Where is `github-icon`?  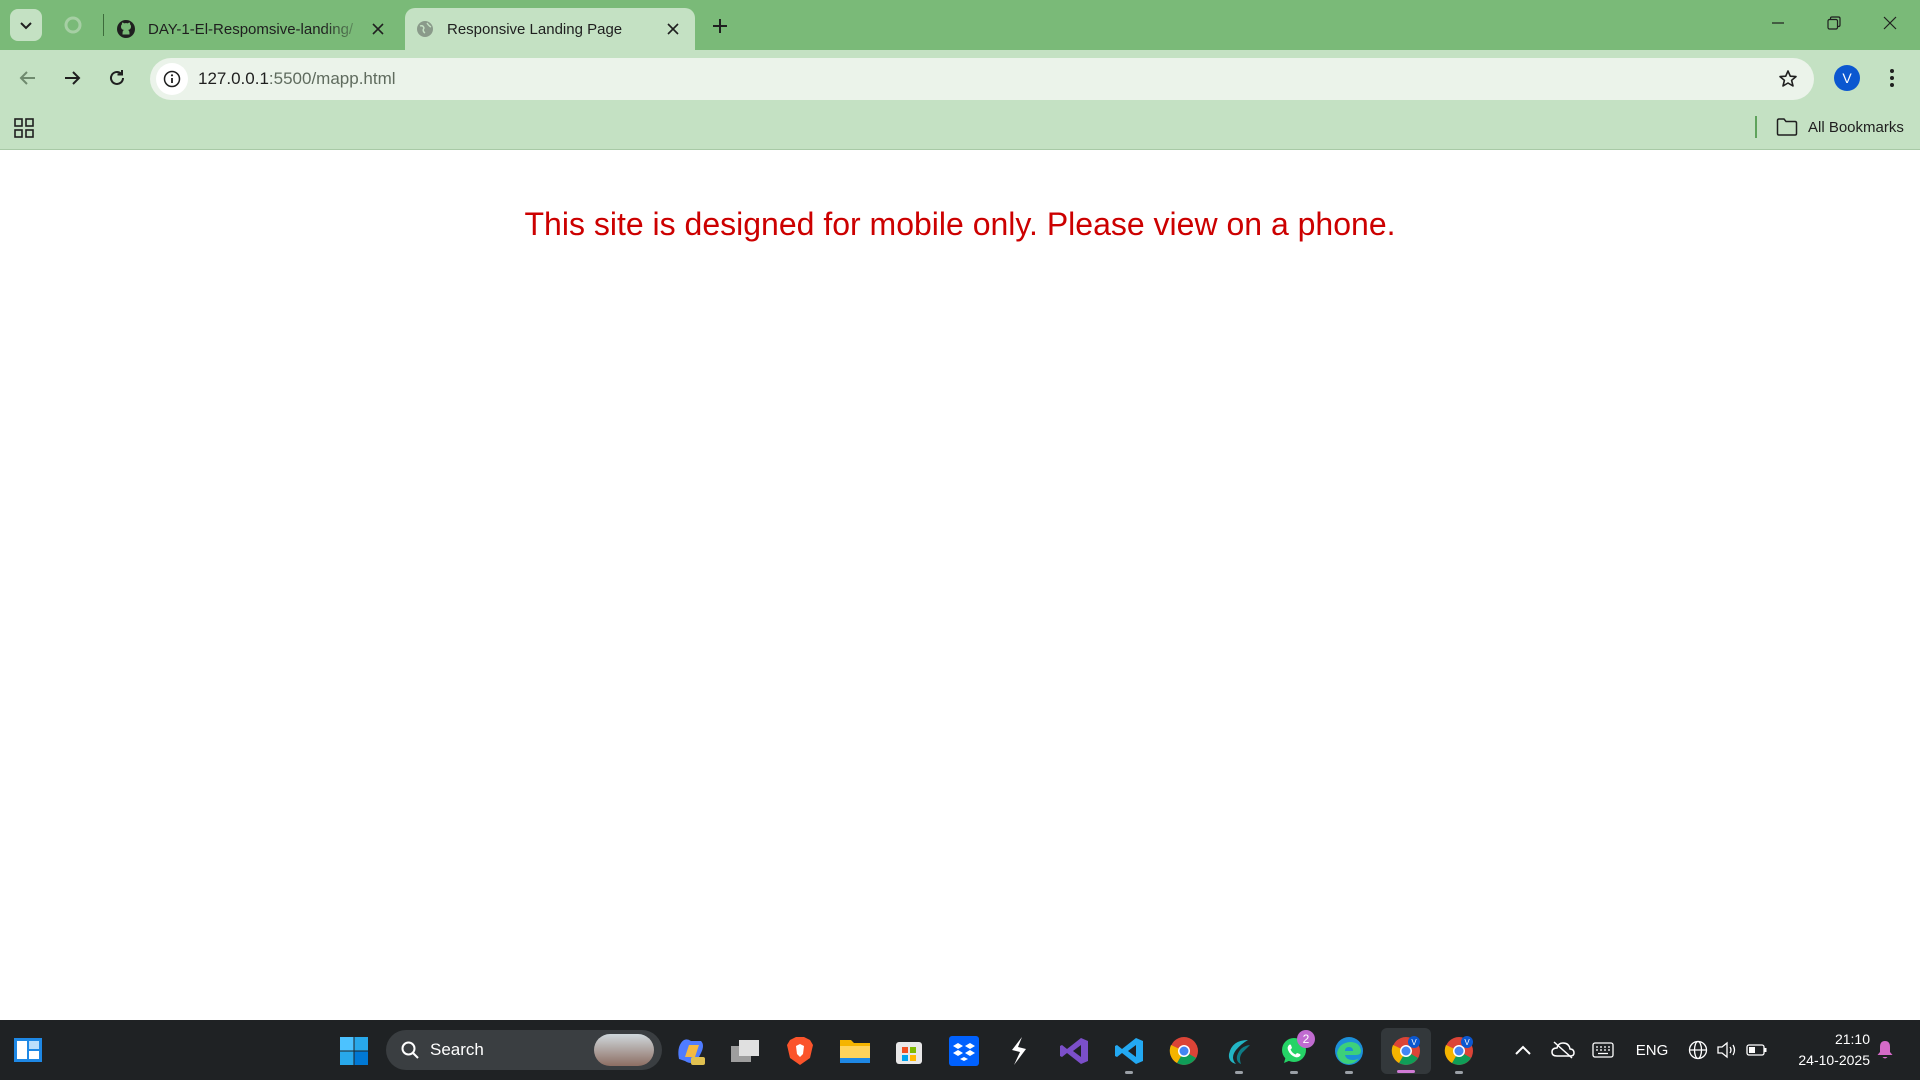 github-icon is located at coordinates (126, 29).